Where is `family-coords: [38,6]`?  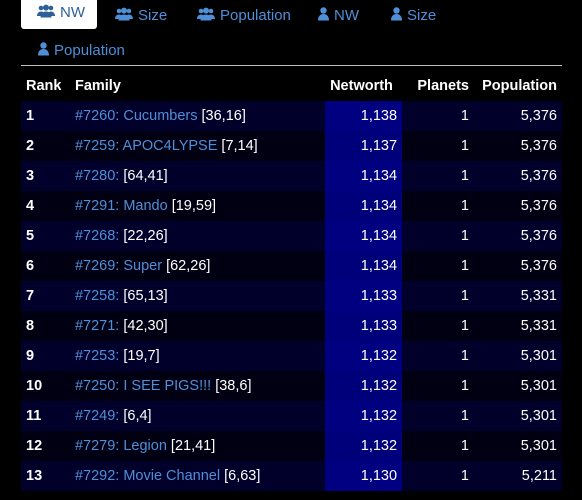
family-coords: [38,6] is located at coordinates (231, 386).